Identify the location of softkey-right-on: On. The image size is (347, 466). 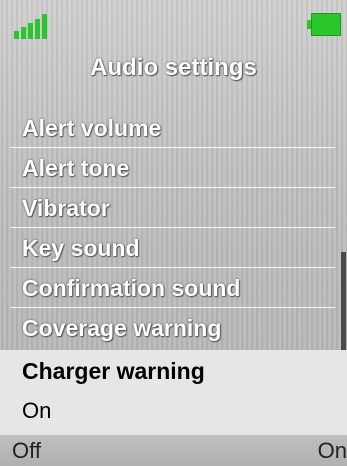
(332, 451).